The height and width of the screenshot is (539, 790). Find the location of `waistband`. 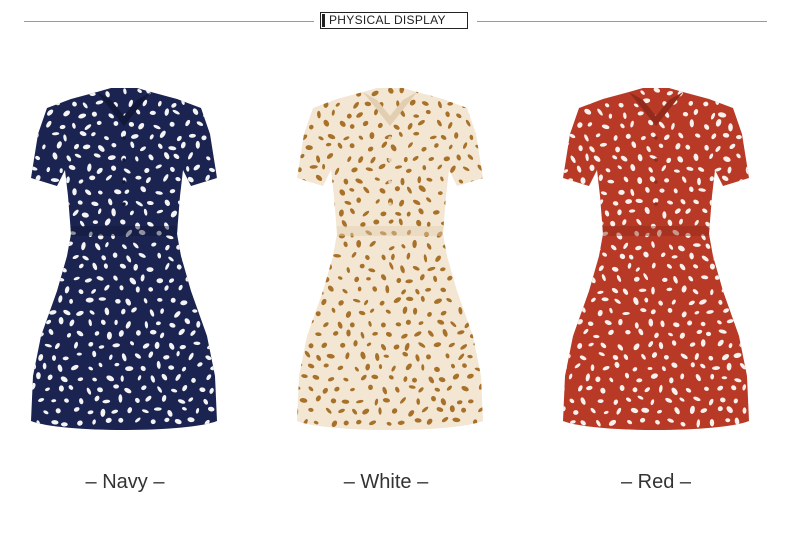

waistband is located at coordinates (656, 231).